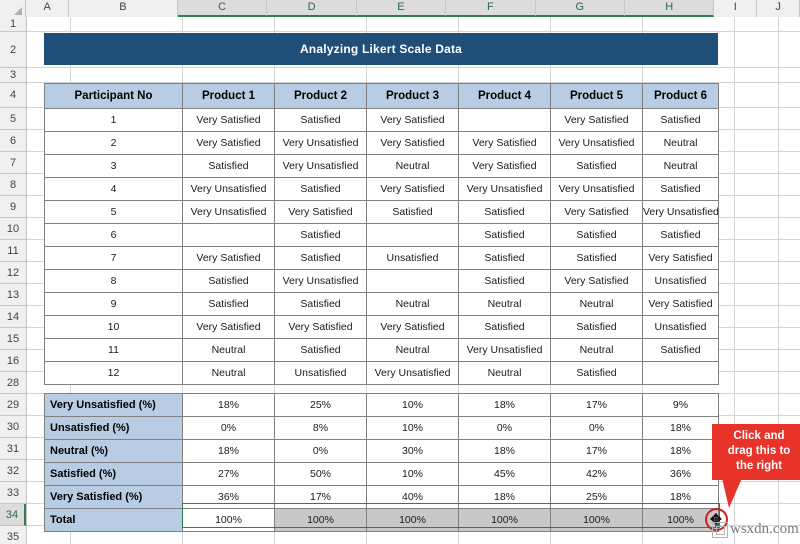  I want to click on row-header-32: 32, so click(13, 471).